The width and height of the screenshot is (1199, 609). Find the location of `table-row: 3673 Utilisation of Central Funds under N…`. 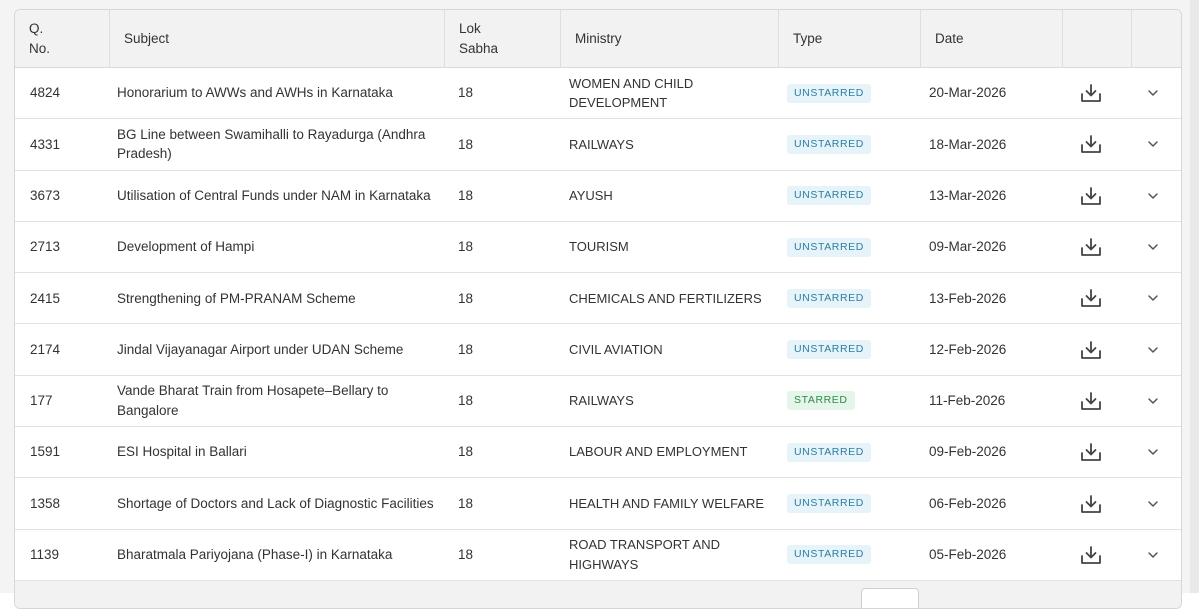

table-row: 3673 Utilisation of Central Funds under N… is located at coordinates (598, 196).